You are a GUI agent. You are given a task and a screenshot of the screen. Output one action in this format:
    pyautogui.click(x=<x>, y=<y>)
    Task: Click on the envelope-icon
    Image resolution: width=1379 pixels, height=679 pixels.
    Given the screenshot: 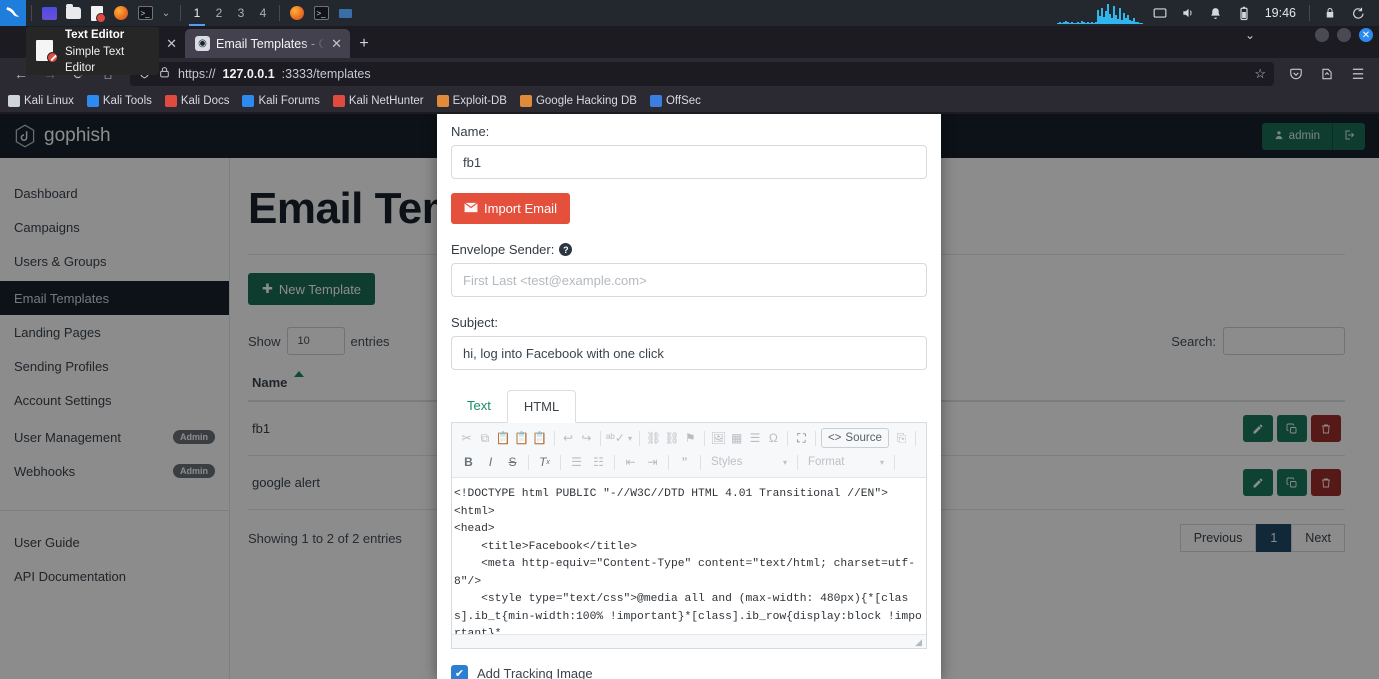 What is the action you would take?
    pyautogui.click(x=471, y=208)
    